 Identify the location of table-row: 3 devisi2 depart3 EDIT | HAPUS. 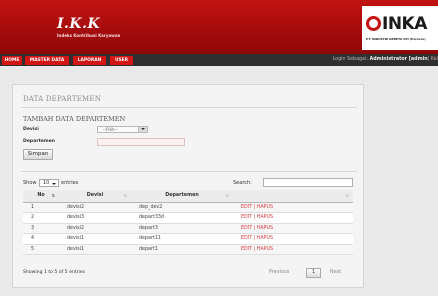
(188, 228).